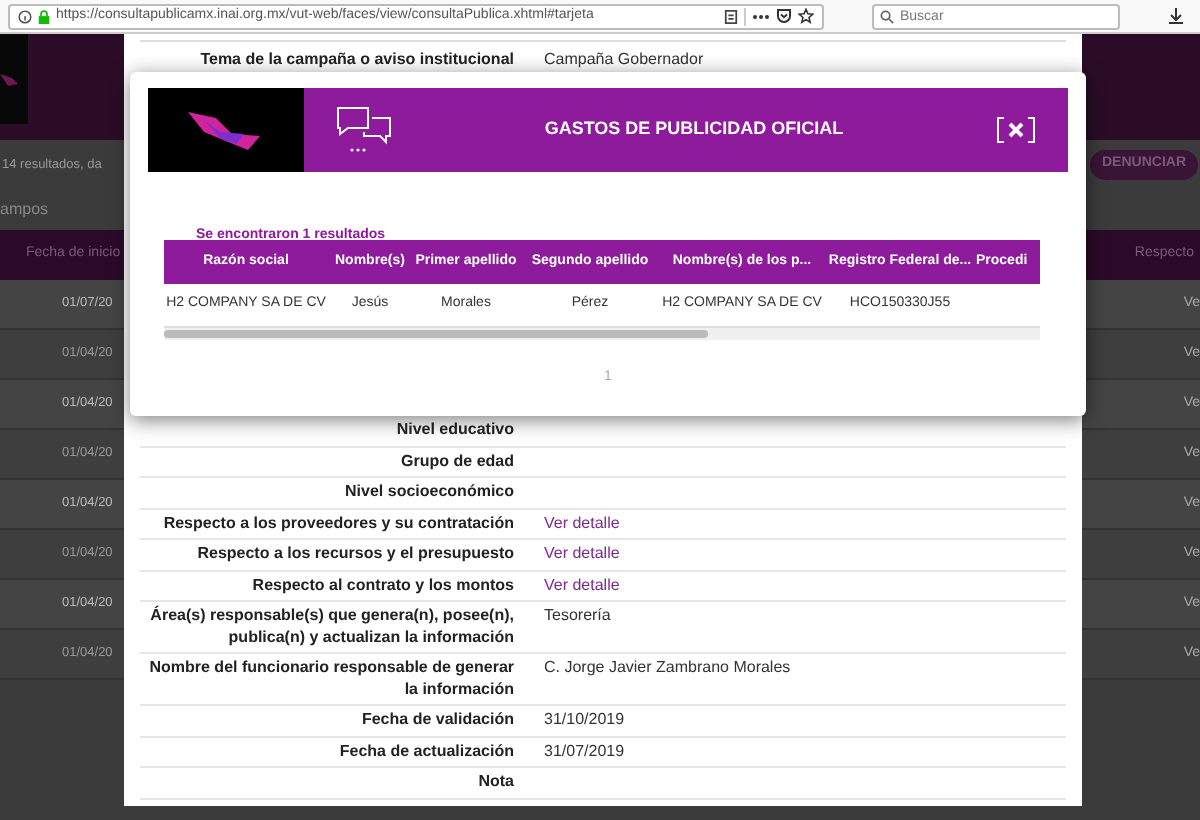  Describe the element at coordinates (382, 585) in the screenshot. I see `field-label: Respecto al contrato y los montos` at that location.